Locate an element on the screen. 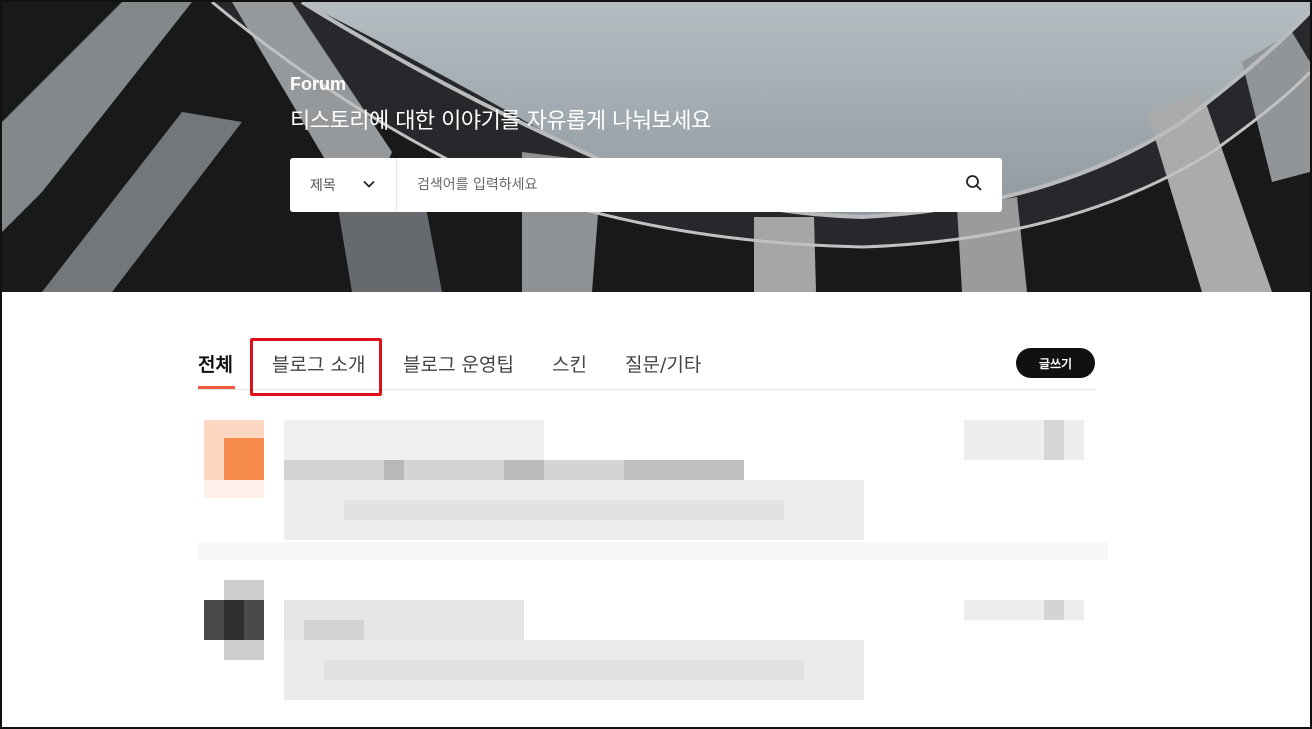 This screenshot has height=729, width=1312. tab-skin: 스킨 is located at coordinates (569, 363).